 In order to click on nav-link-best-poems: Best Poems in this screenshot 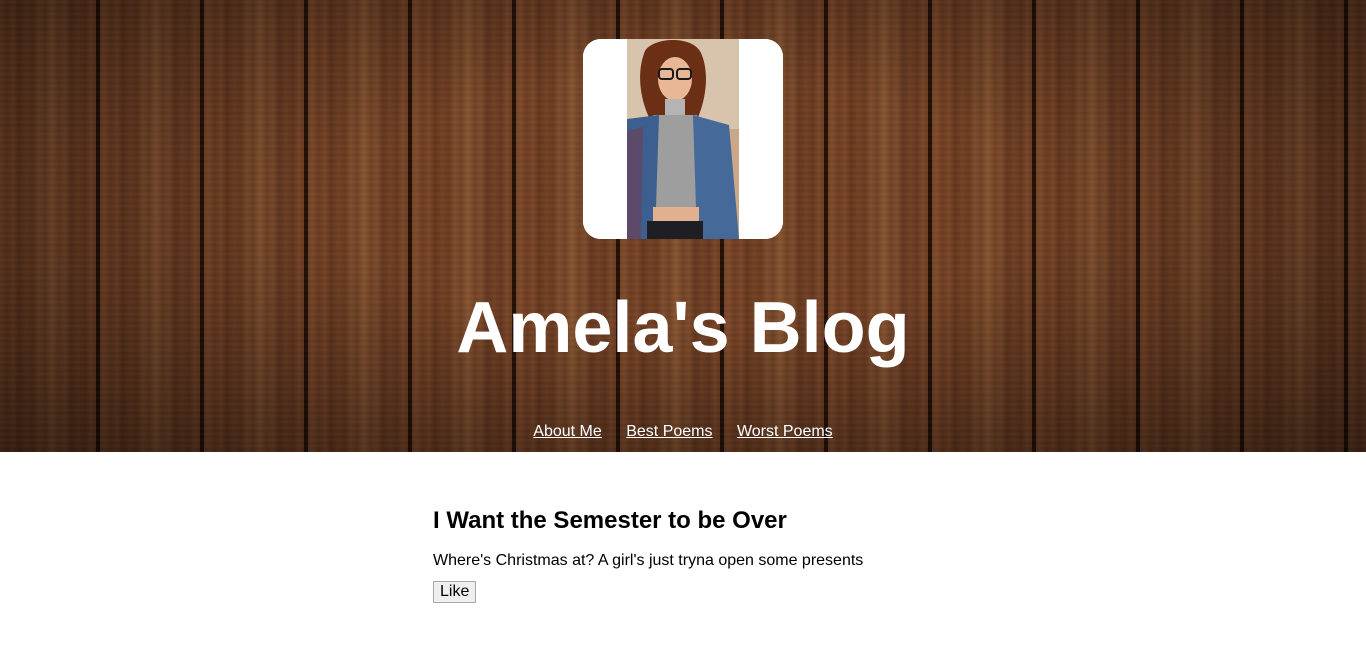, I will do `click(669, 432)`.